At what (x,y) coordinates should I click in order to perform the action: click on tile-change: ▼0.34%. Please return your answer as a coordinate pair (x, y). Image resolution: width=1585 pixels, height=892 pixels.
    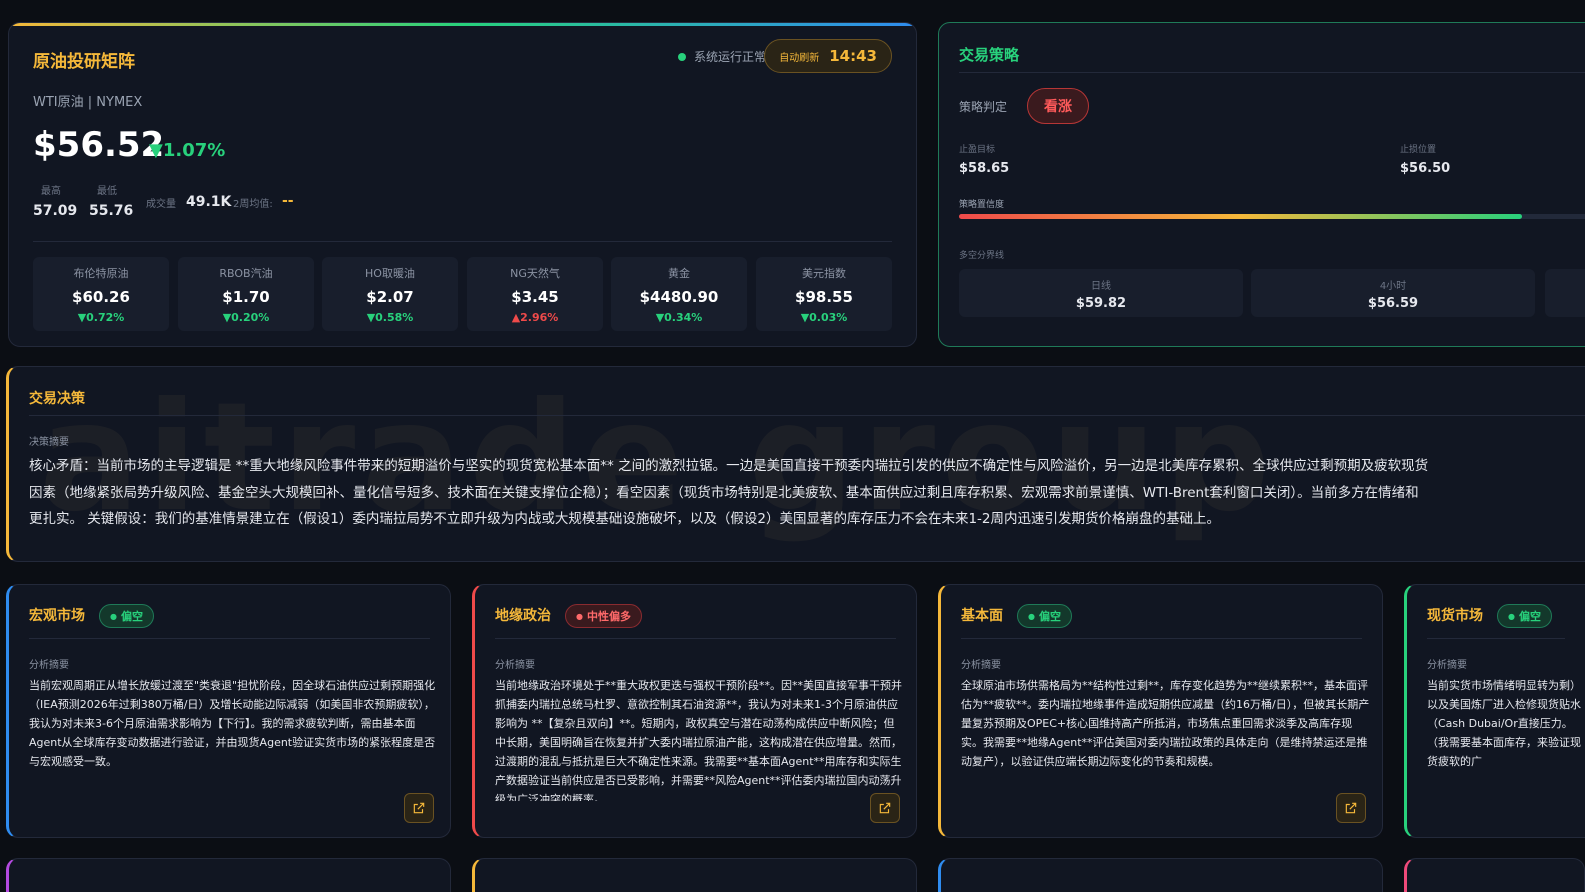
    Looking at the image, I should click on (679, 317).